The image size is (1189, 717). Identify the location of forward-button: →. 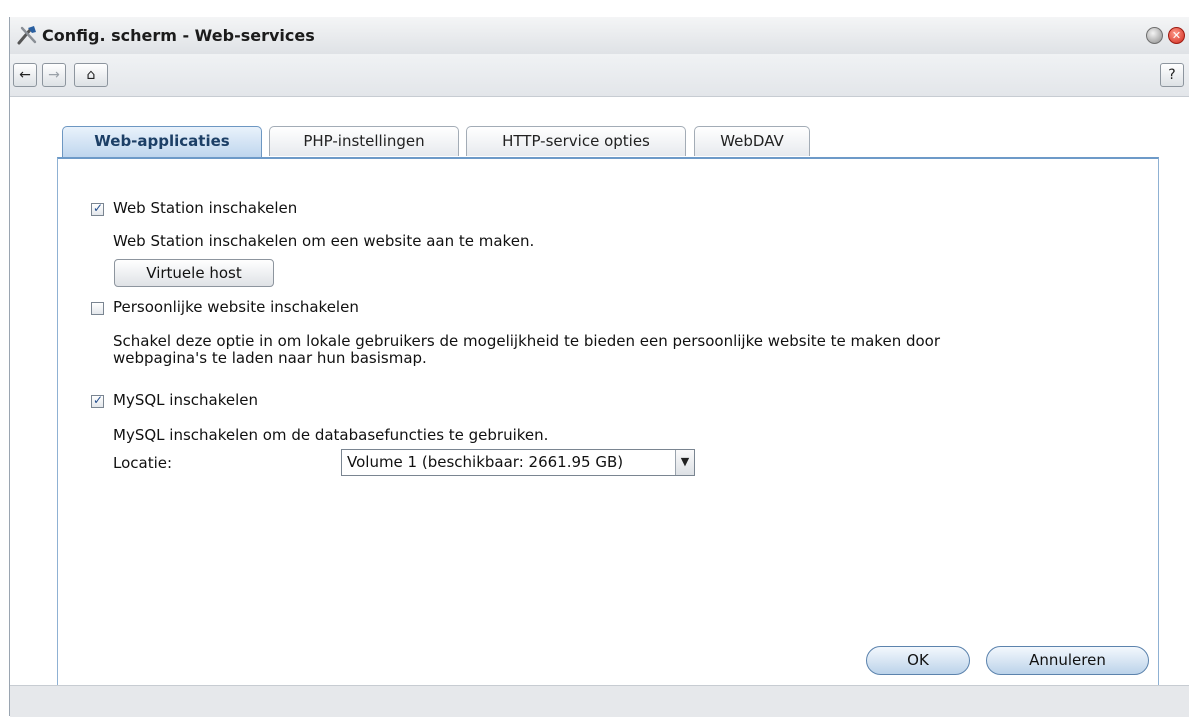
(54, 75).